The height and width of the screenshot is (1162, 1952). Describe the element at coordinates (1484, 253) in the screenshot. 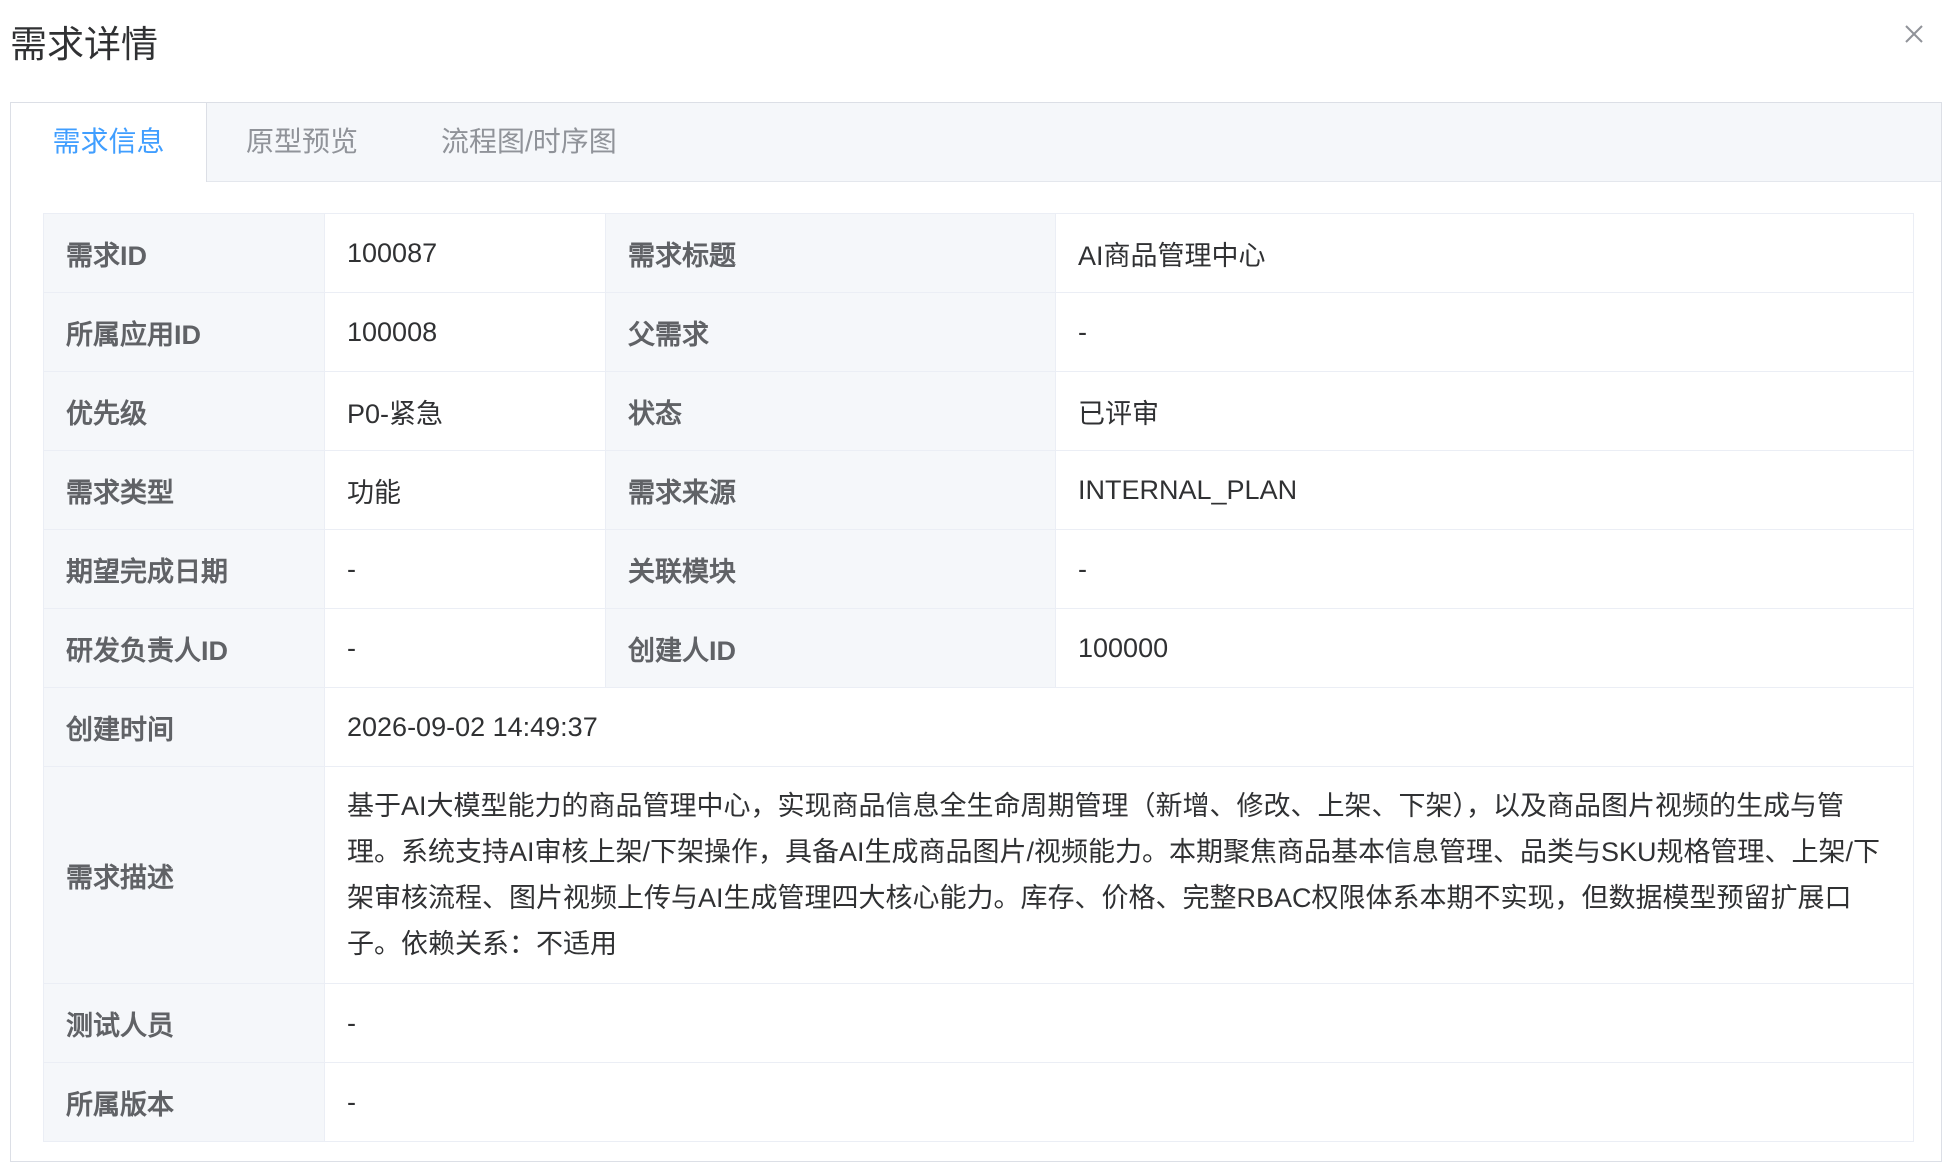

I see `req-title-value: AI商品管理中心` at that location.